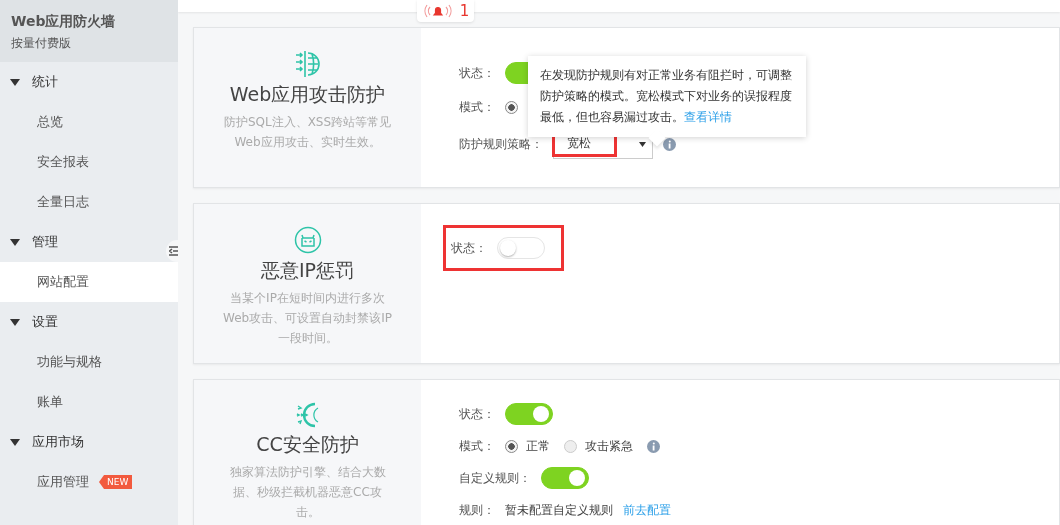  What do you see at coordinates (501, 144) in the screenshot?
I see `field-label: 防护规则策略：` at bounding box center [501, 144].